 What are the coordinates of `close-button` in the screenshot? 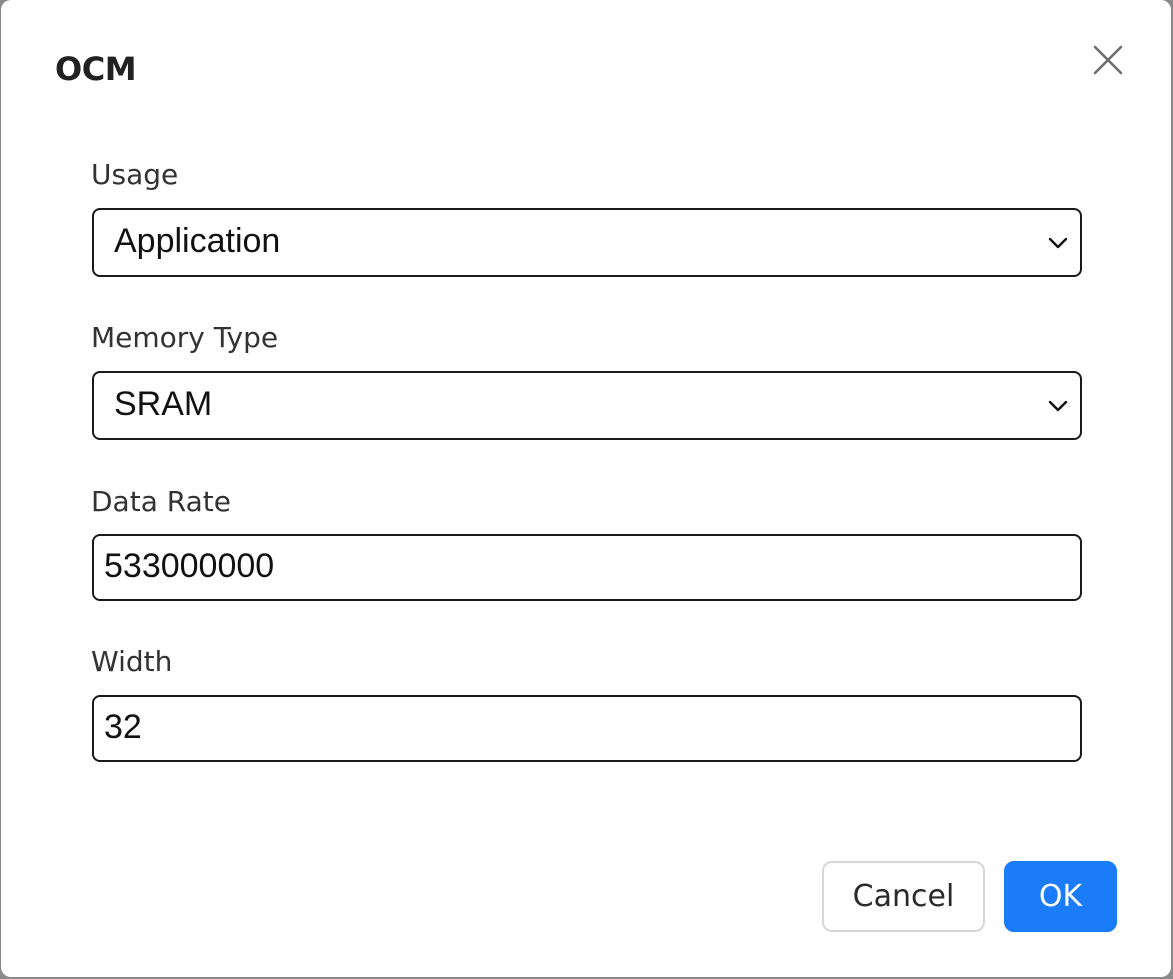 It's located at (1108, 60).